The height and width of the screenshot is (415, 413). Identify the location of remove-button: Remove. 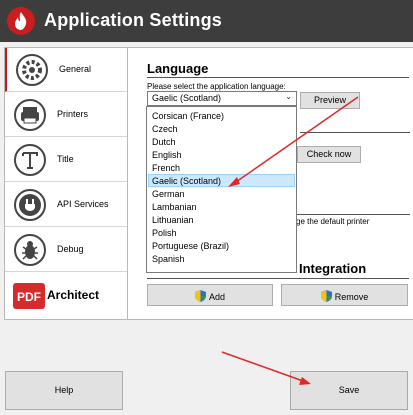
(344, 295).